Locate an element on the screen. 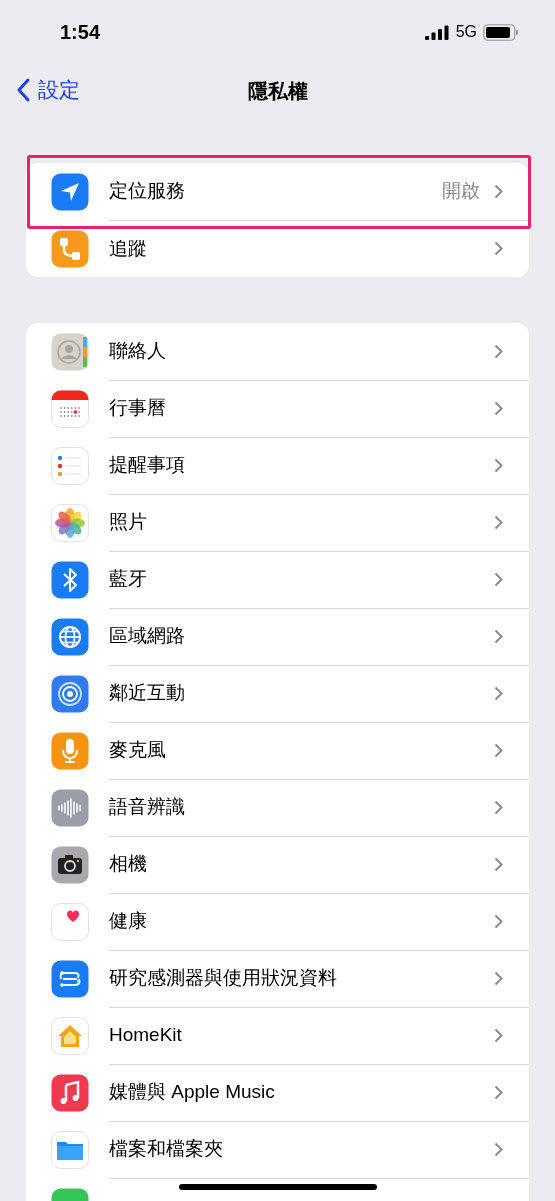  setting-label: 照片 is located at coordinates (301, 522).